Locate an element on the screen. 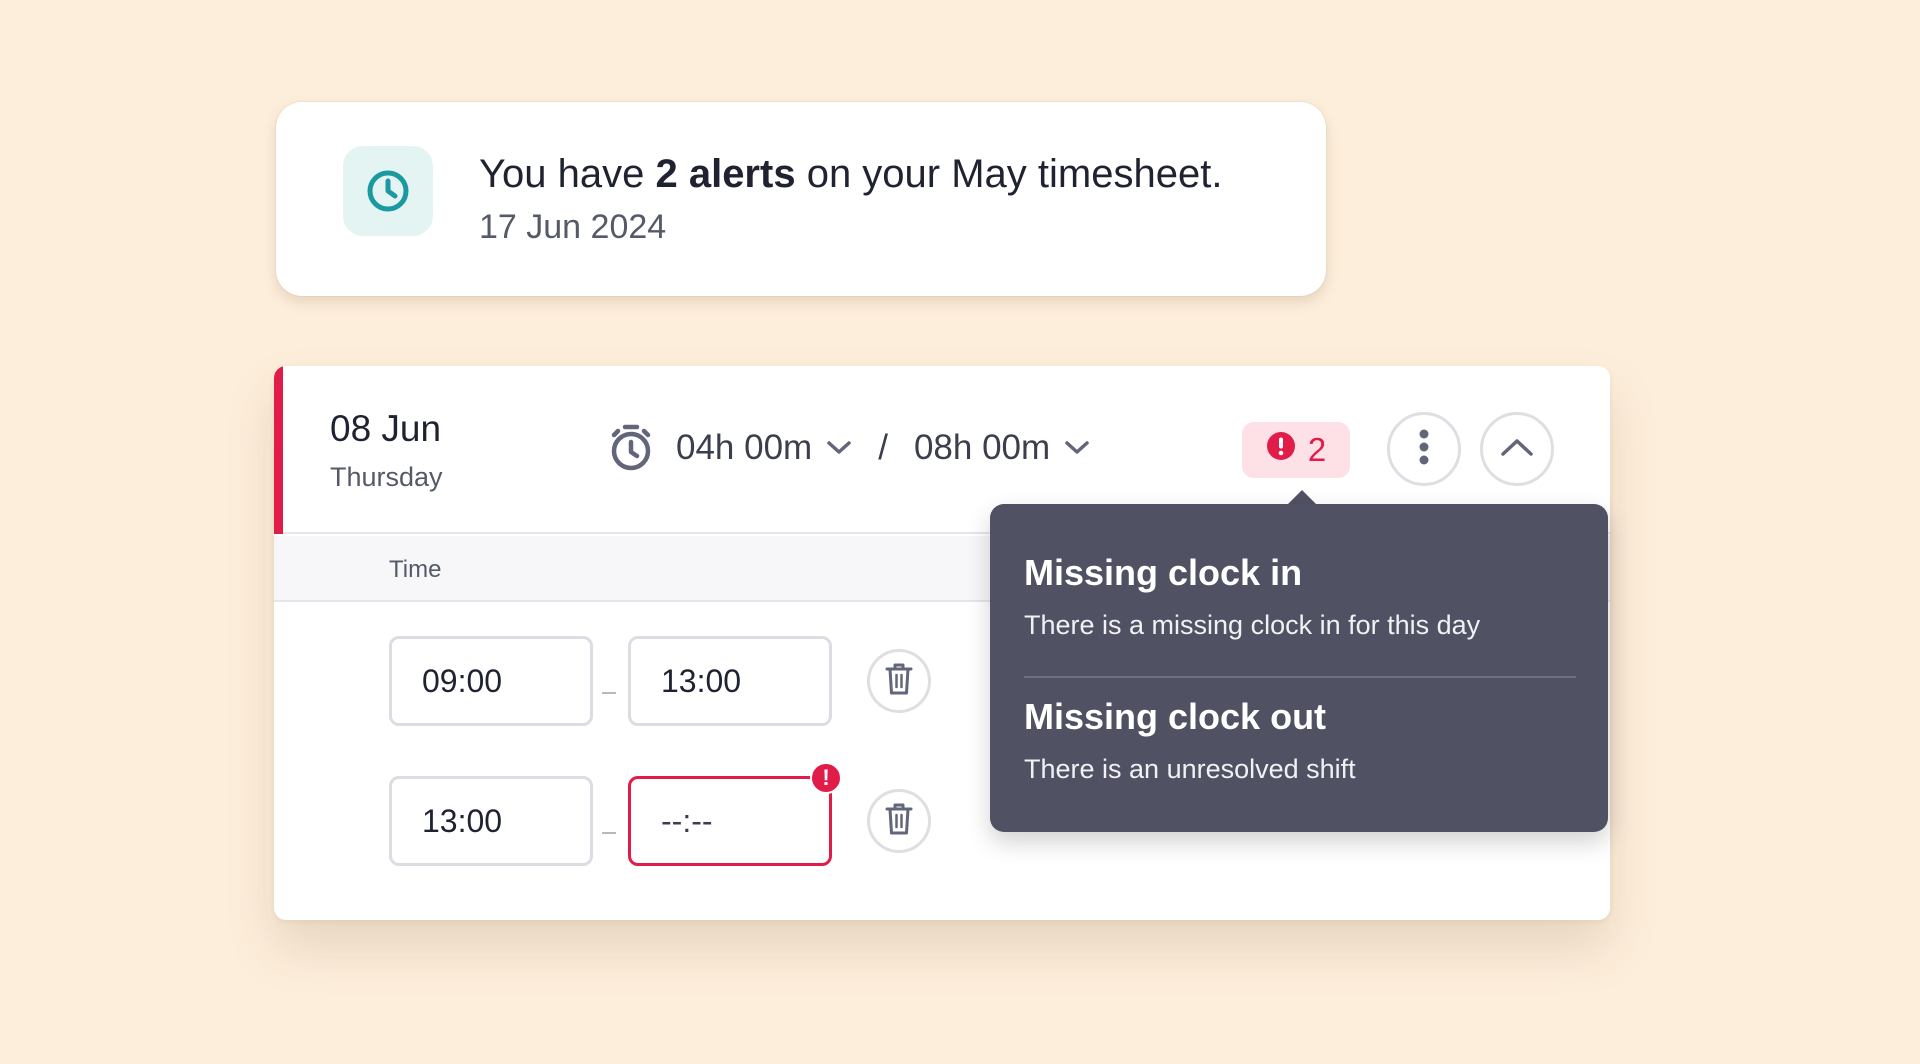  day-date: 08 Jun is located at coordinates (386, 428).